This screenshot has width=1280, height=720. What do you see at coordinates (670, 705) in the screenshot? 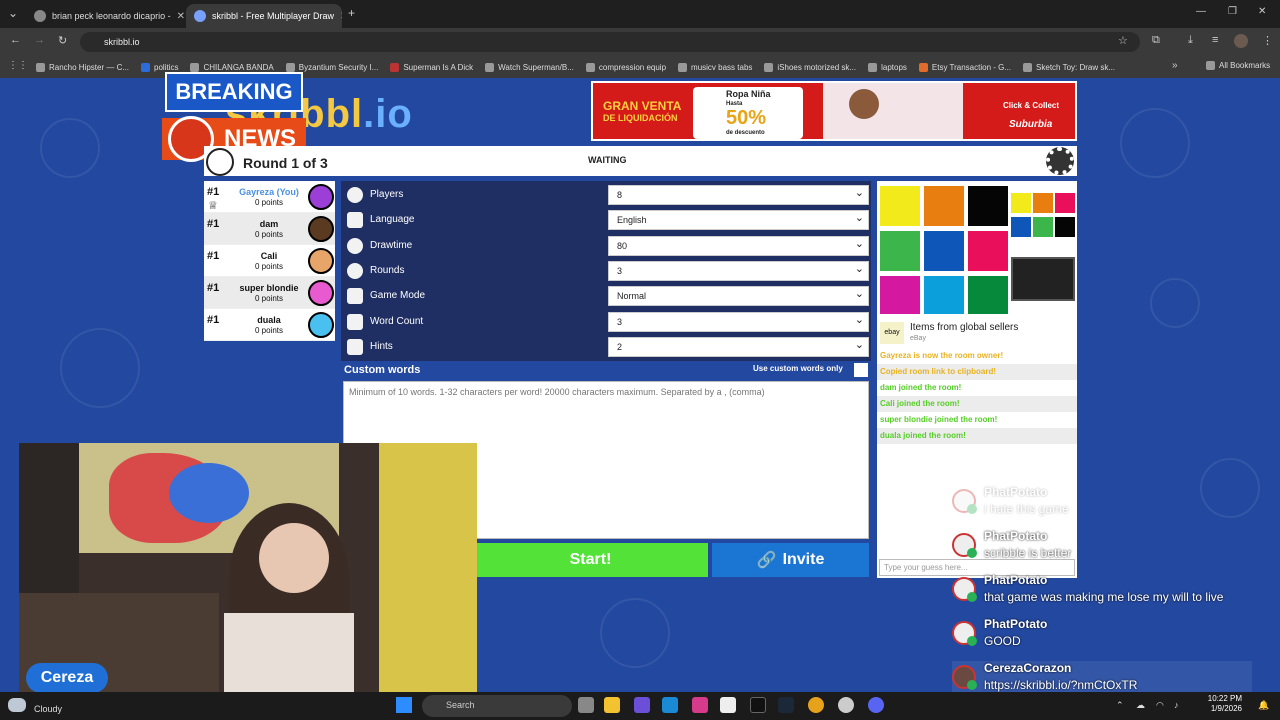
I see `edge-icon` at bounding box center [670, 705].